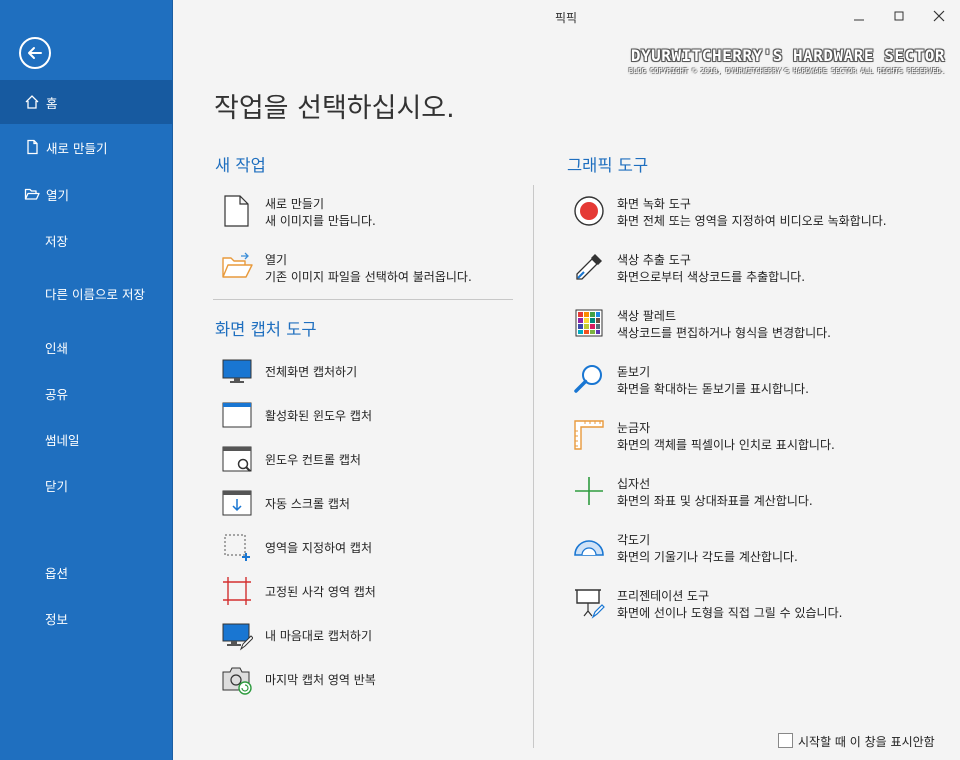  I want to click on capture-title: 화면 캡처 도구, so click(266, 329).